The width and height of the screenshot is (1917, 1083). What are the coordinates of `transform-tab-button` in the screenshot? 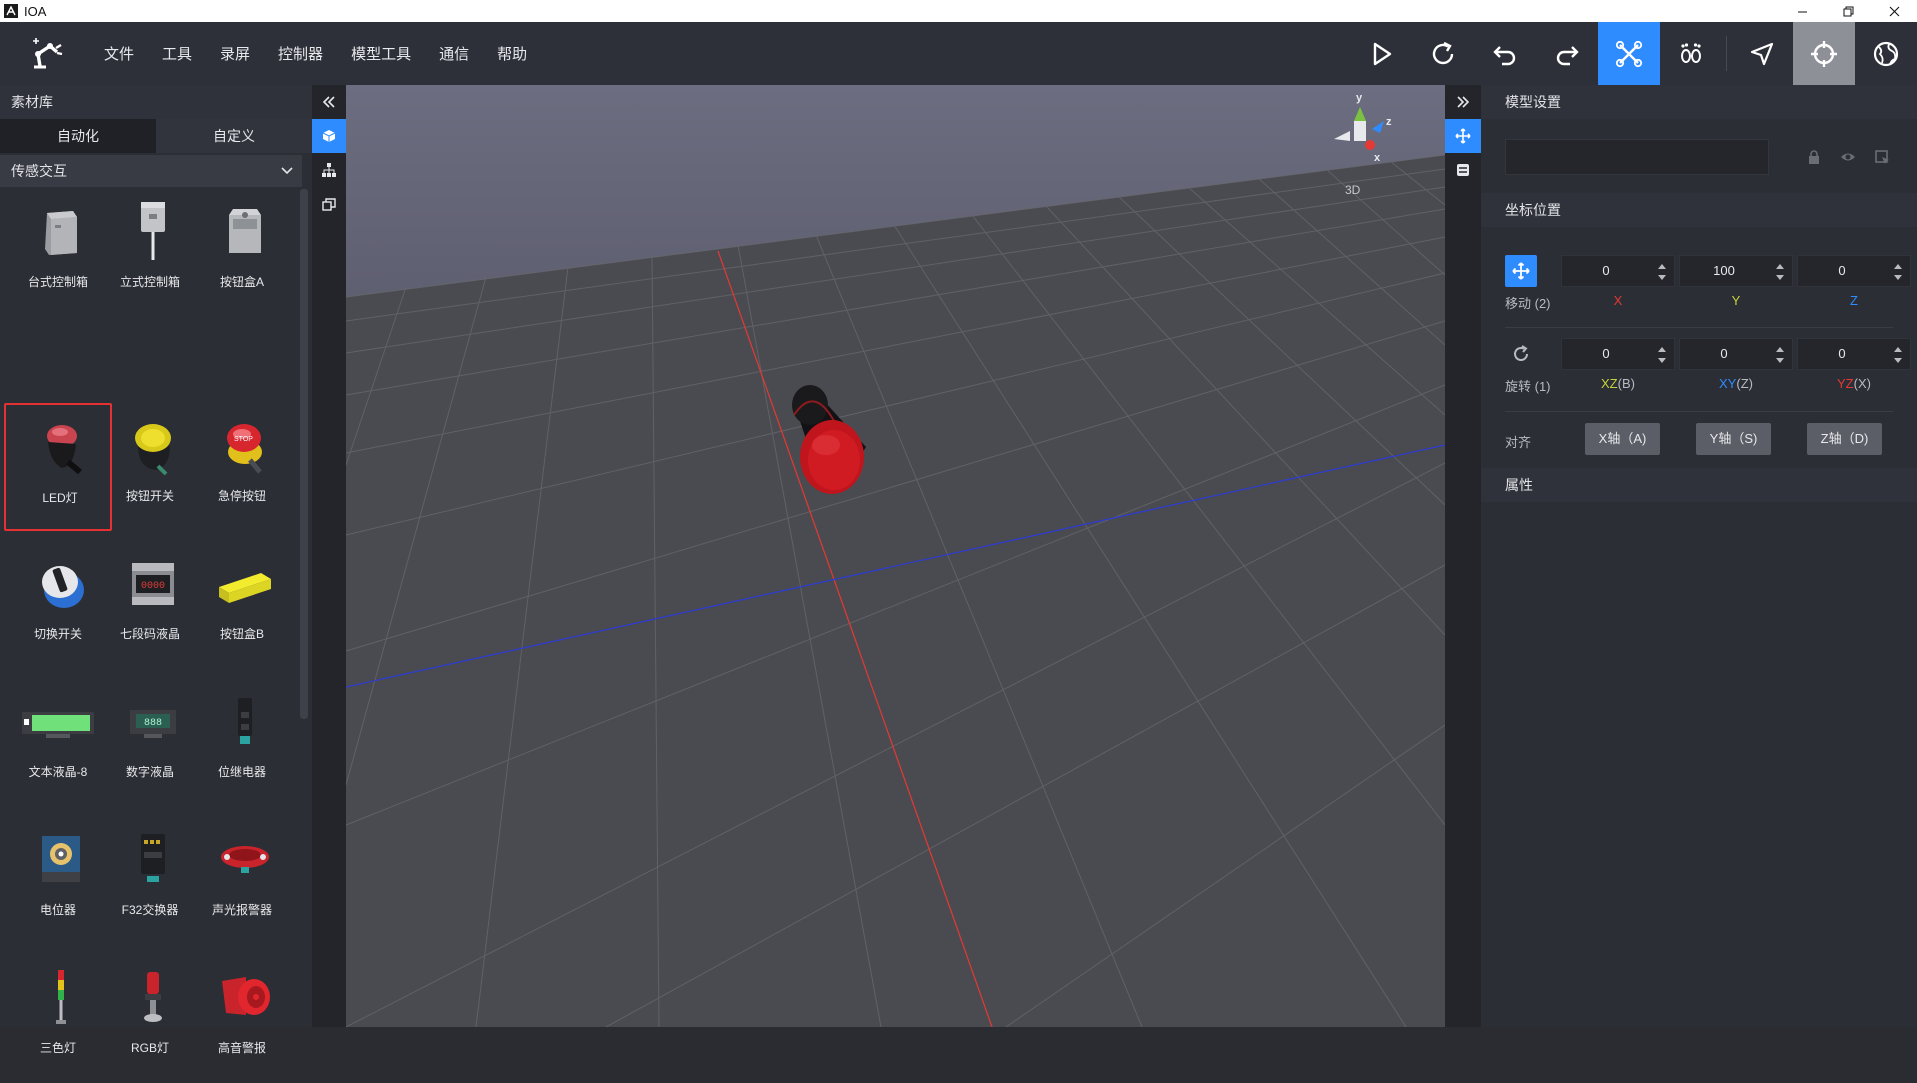 It's located at (1463, 136).